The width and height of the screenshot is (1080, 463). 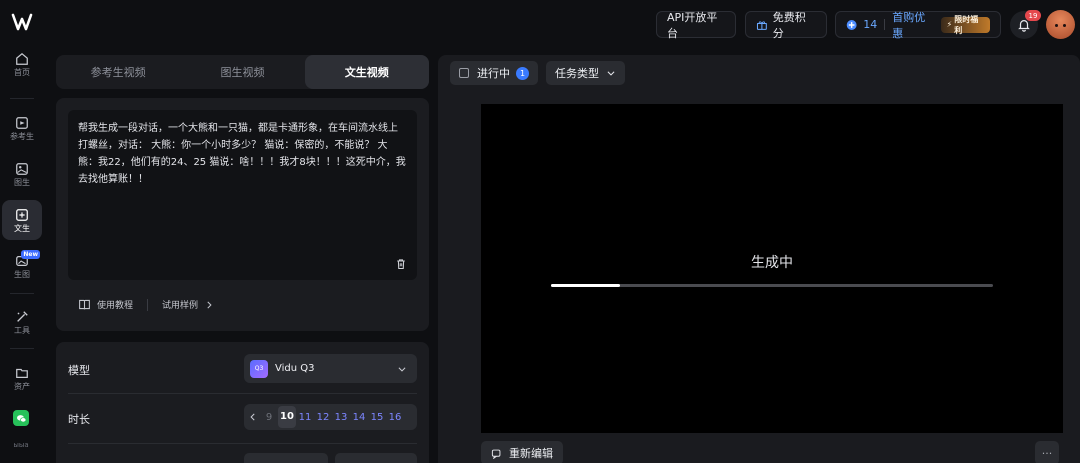 I want to click on rail-item-image-to-video: 图生, so click(x=22, y=174).